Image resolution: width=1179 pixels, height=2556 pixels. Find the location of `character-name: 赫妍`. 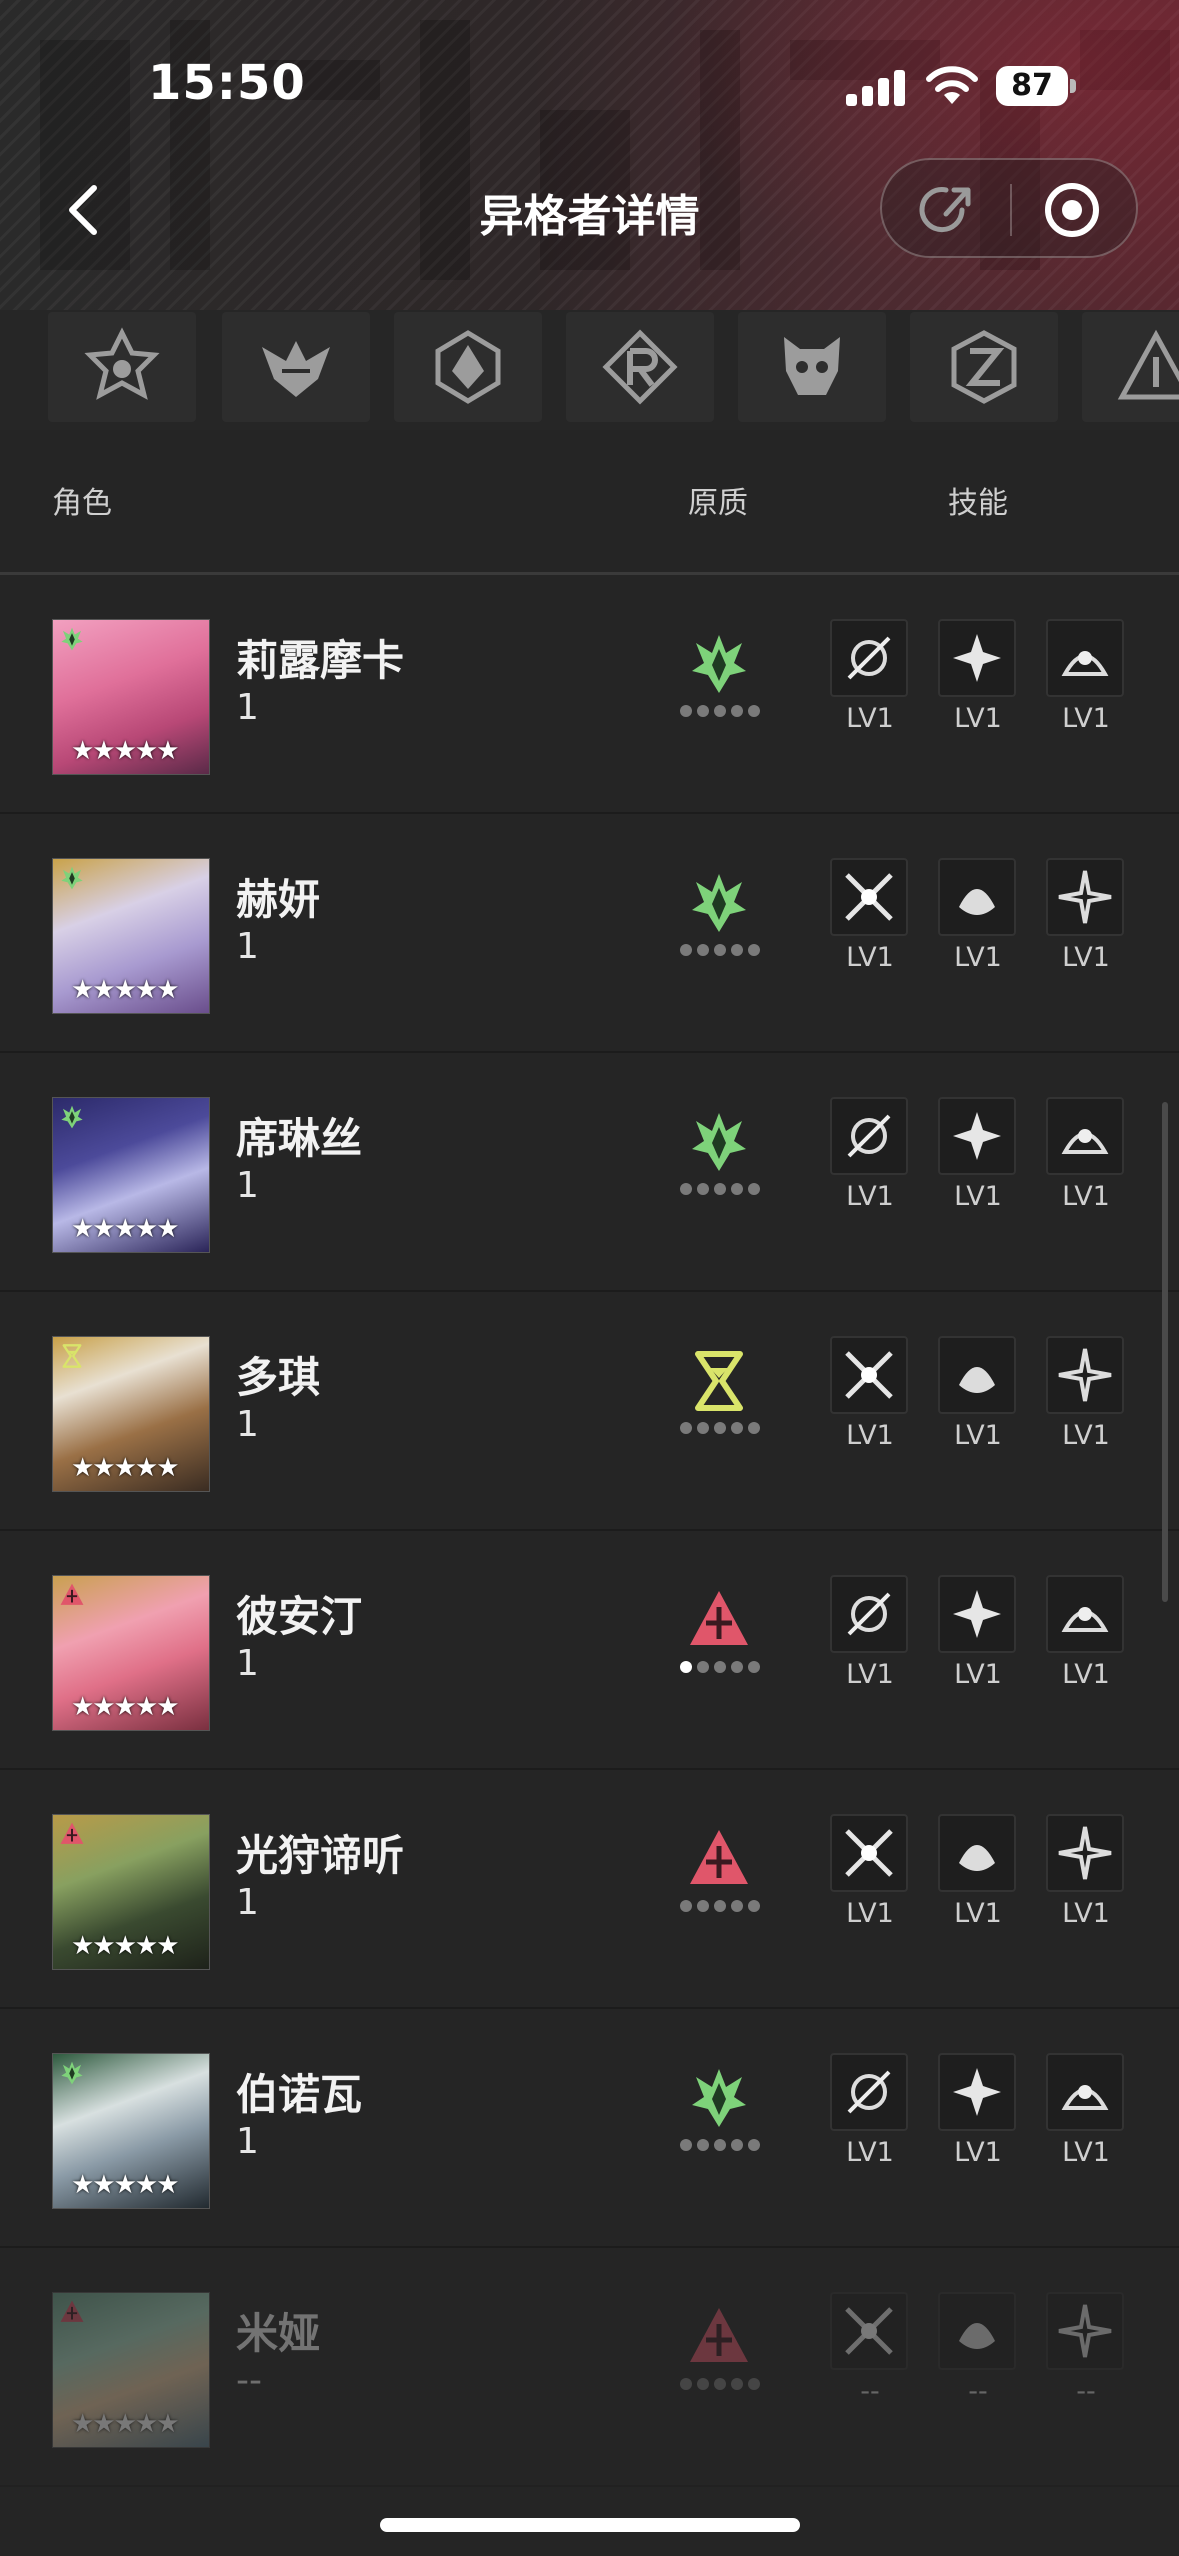

character-name: 赫妍 is located at coordinates (278, 899).